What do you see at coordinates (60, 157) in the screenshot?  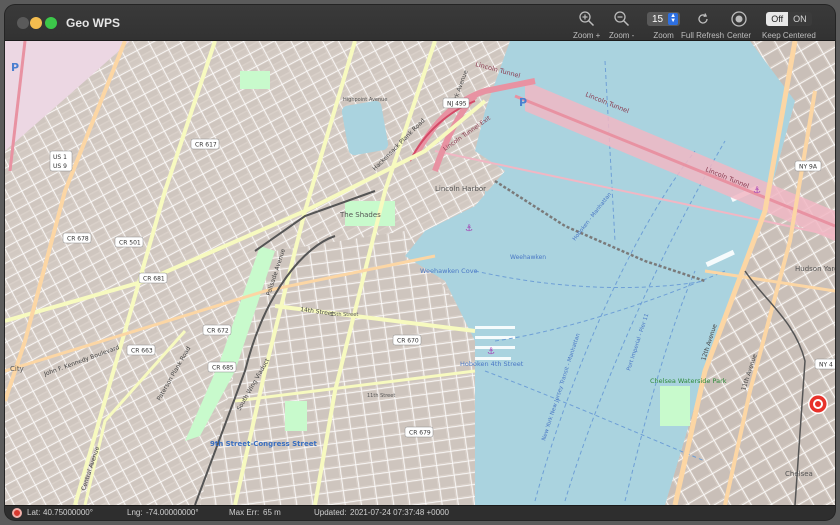 I see `svg-text: US 1` at bounding box center [60, 157].